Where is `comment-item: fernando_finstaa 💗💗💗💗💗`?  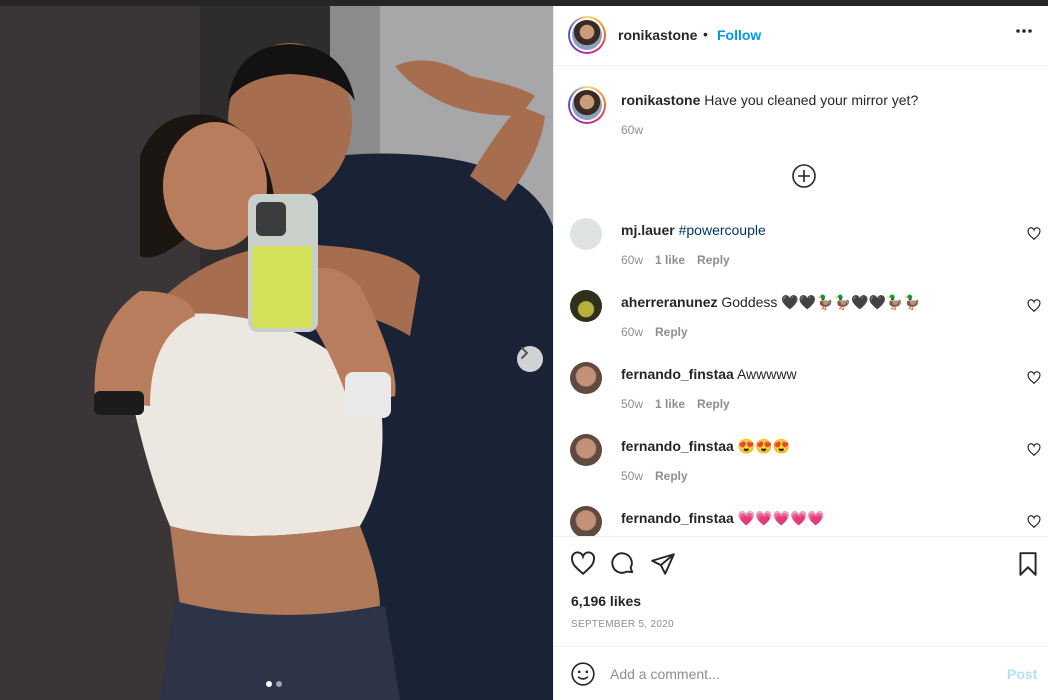 comment-item: fernando_finstaa 💗💗💗💗💗 is located at coordinates (801, 521).